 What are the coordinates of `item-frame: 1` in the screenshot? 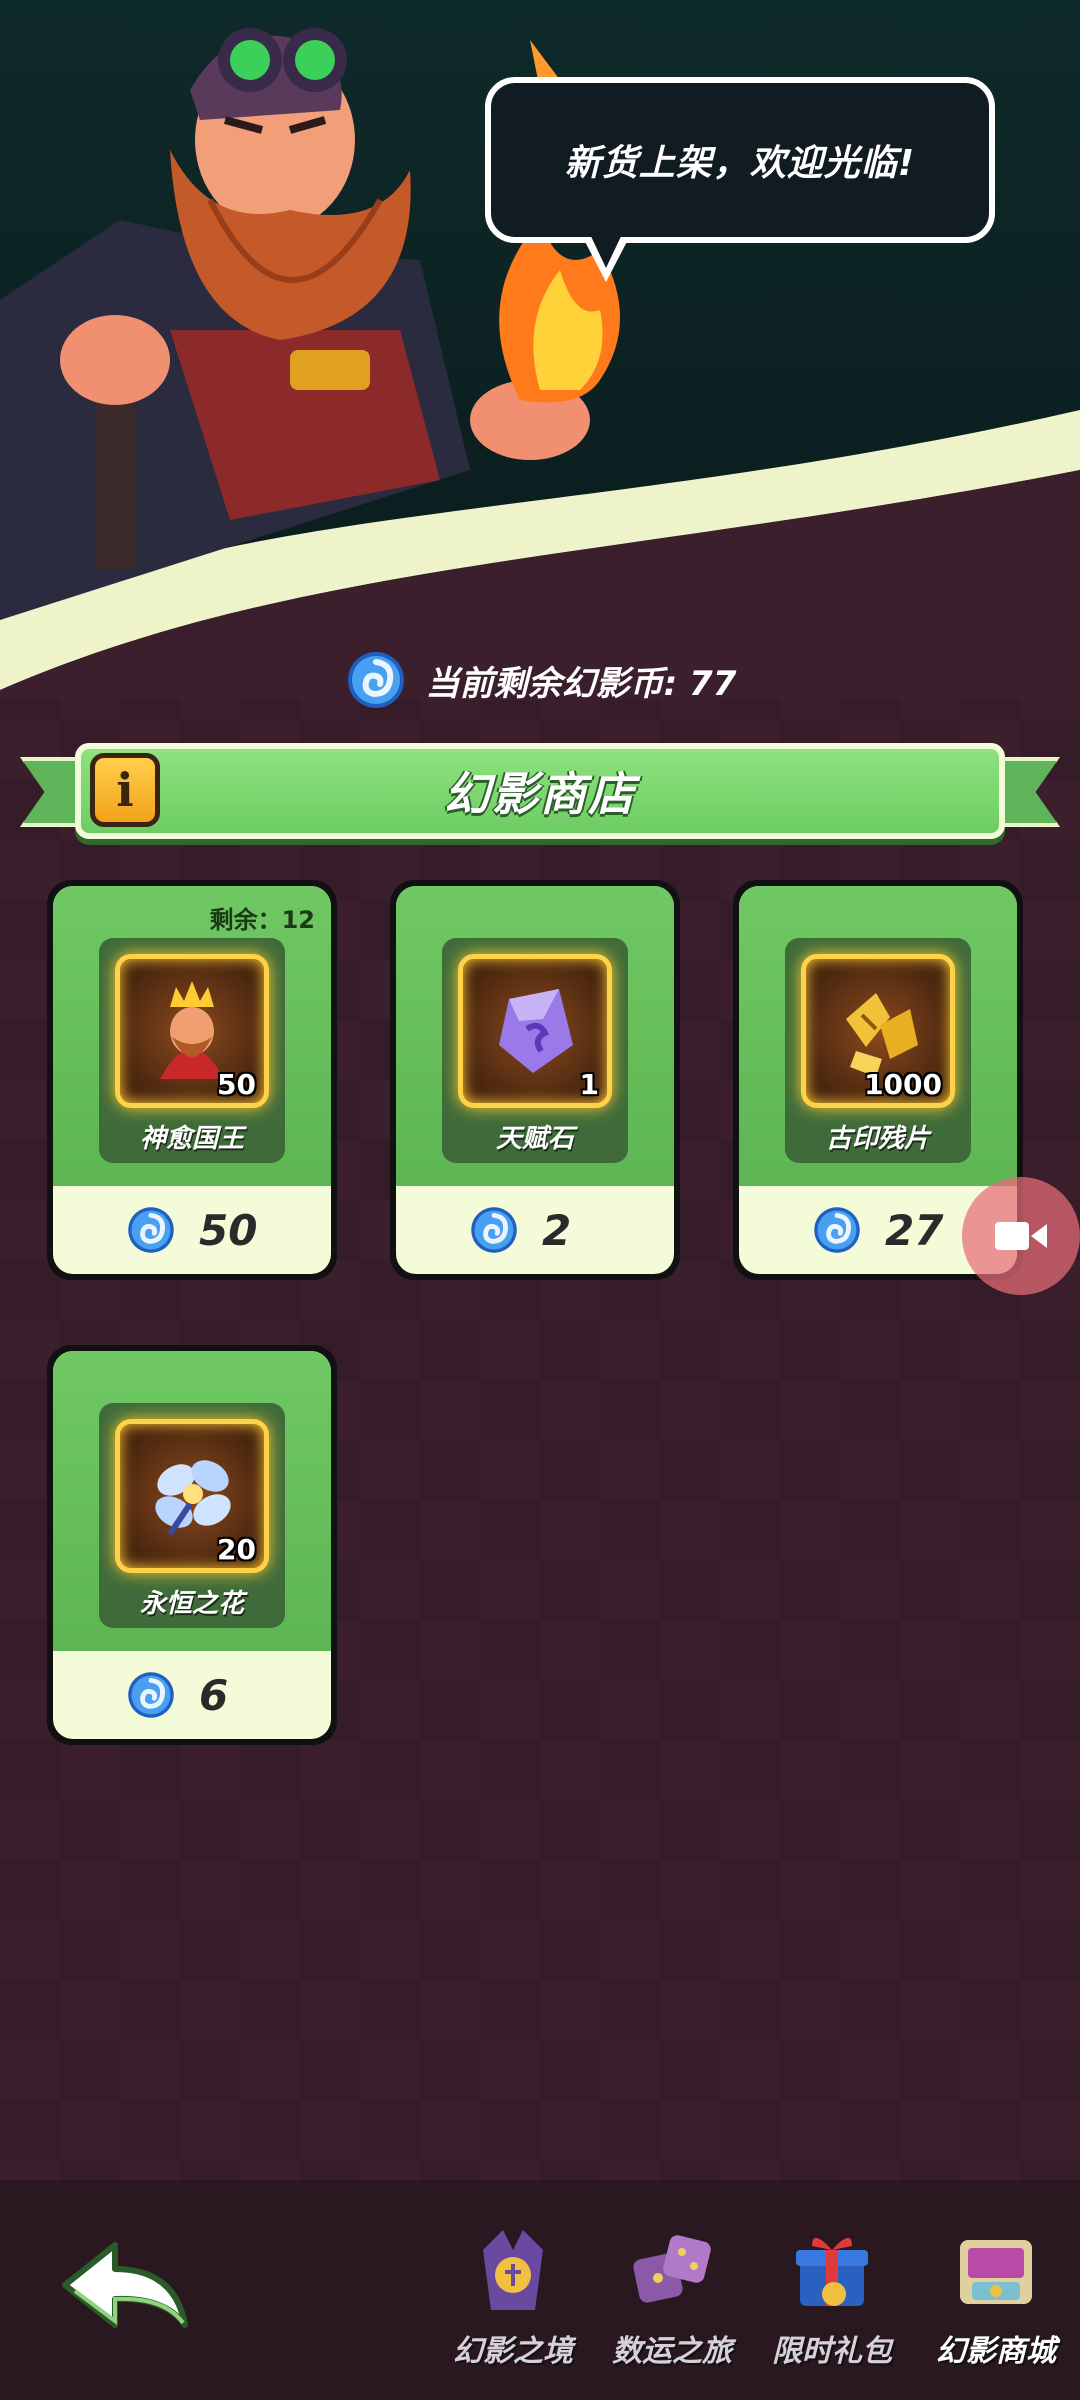 It's located at (535, 1031).